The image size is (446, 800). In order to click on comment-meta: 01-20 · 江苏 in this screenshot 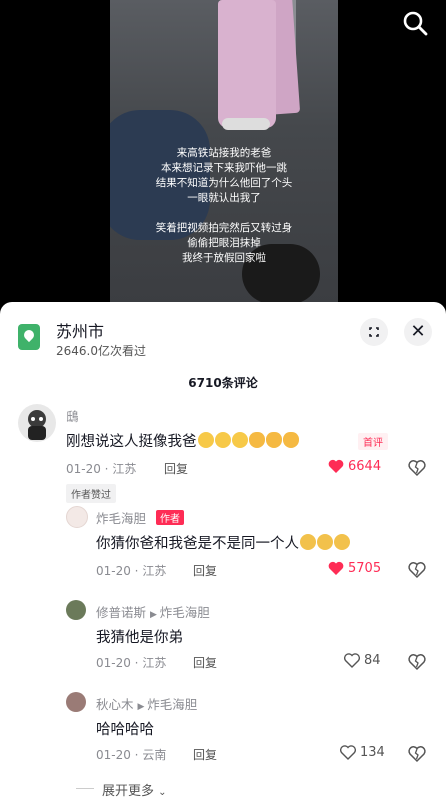, I will do `click(101, 469)`.